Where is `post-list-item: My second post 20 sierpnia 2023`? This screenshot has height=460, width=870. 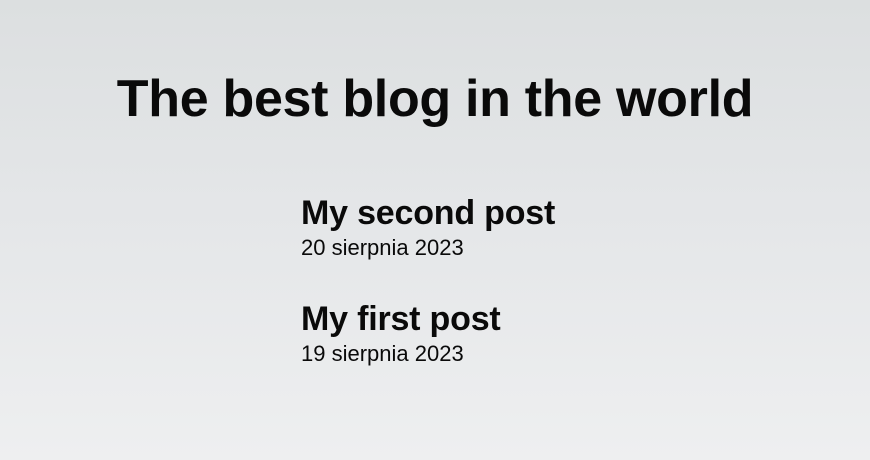
post-list-item: My second post 20 sierpnia 2023 is located at coordinates (551, 227).